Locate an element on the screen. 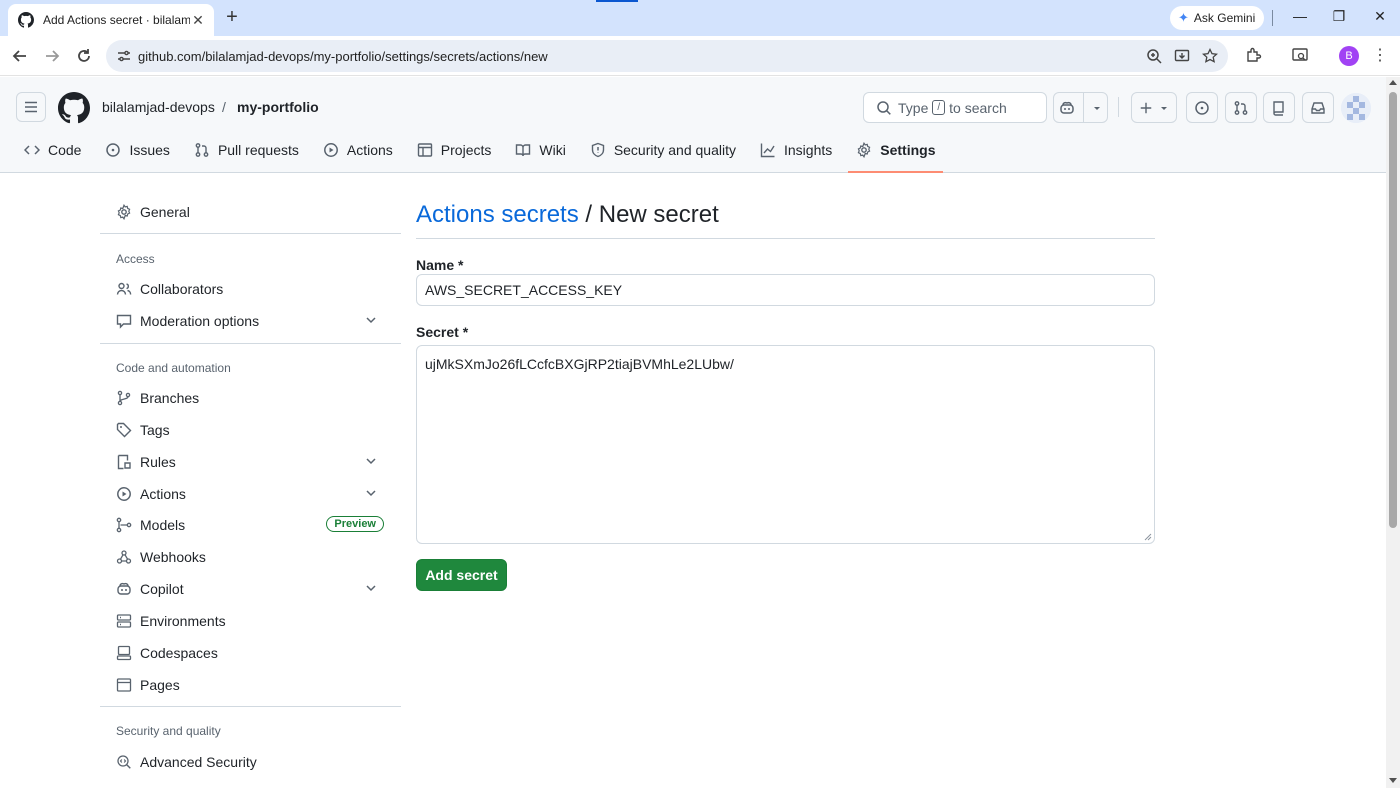 The width and height of the screenshot is (1400, 788). play-icon is located at coordinates (330, 150).